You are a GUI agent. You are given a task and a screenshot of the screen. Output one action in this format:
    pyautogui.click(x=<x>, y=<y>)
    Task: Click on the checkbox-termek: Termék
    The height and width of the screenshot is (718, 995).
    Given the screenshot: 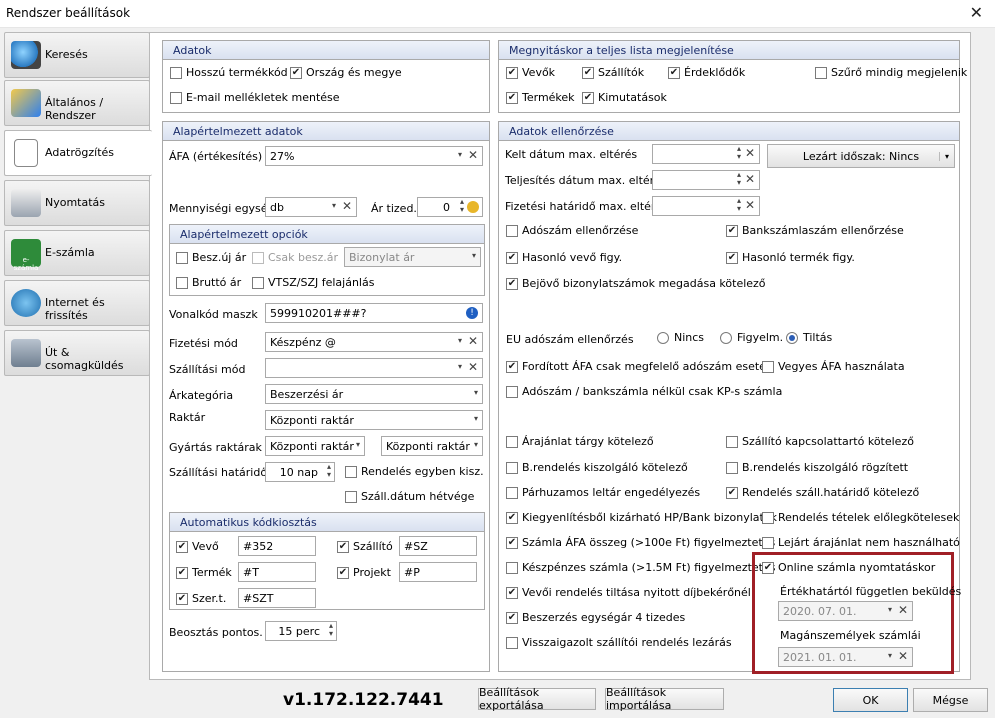 What is the action you would take?
    pyautogui.click(x=204, y=572)
    